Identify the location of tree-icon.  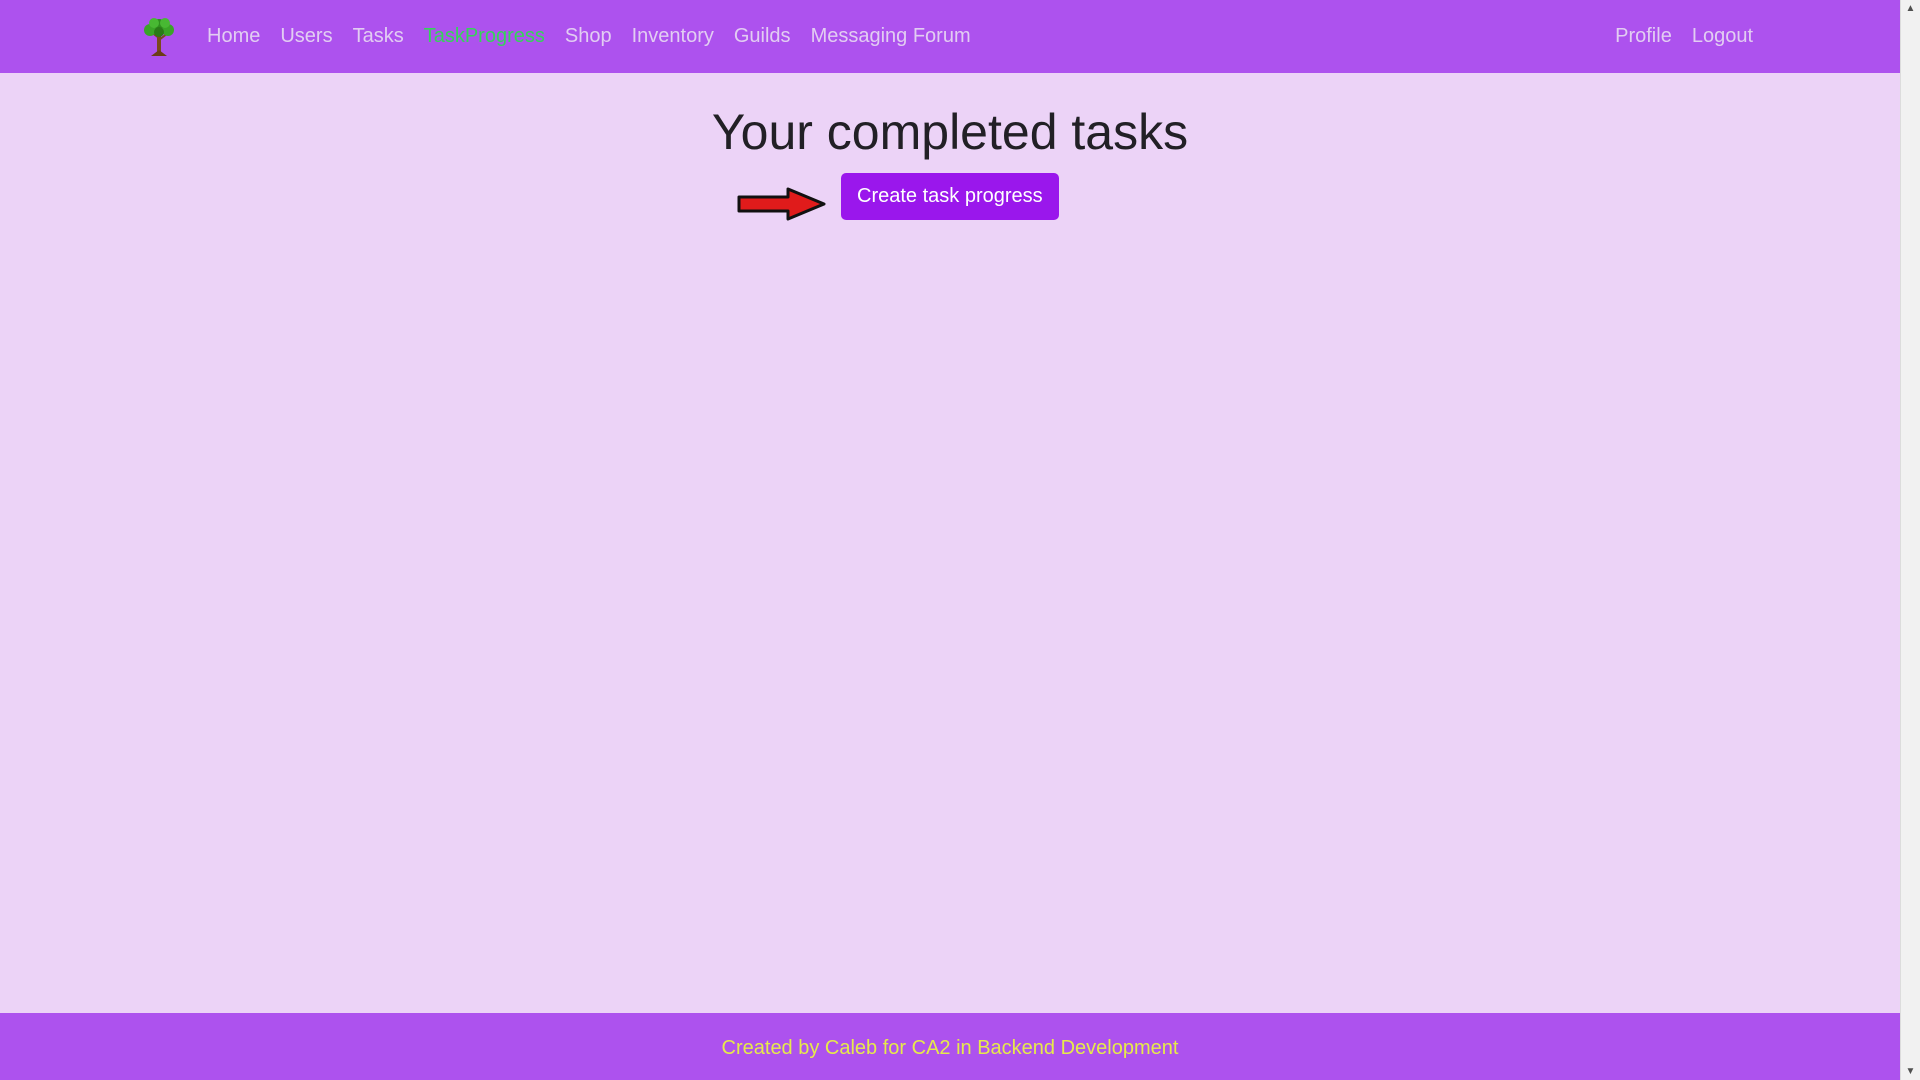
(159, 37).